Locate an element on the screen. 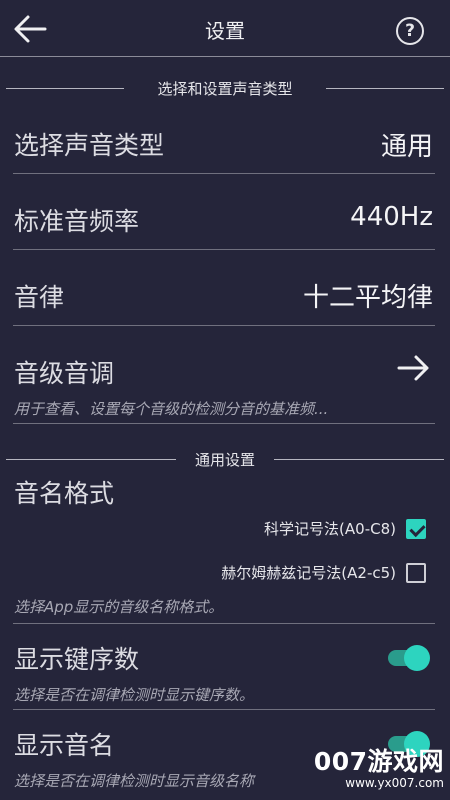  ref-freq-label: 标准音频率 is located at coordinates (77, 221).